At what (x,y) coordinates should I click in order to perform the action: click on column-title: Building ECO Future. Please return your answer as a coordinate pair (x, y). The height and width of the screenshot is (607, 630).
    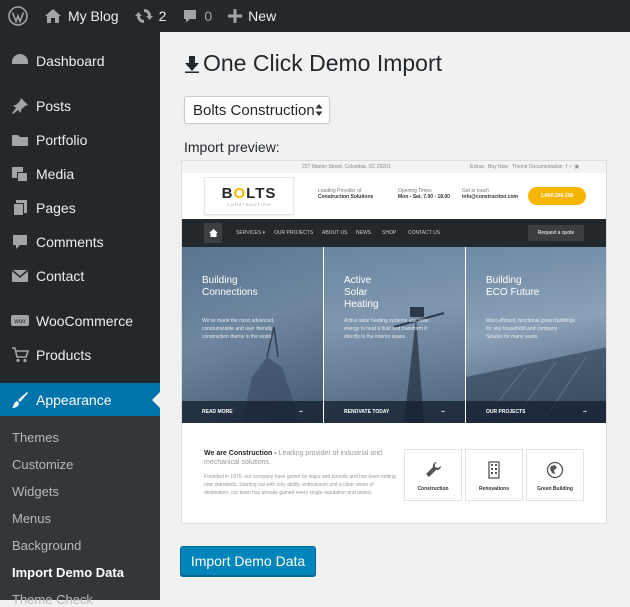
    Looking at the image, I should click on (513, 286).